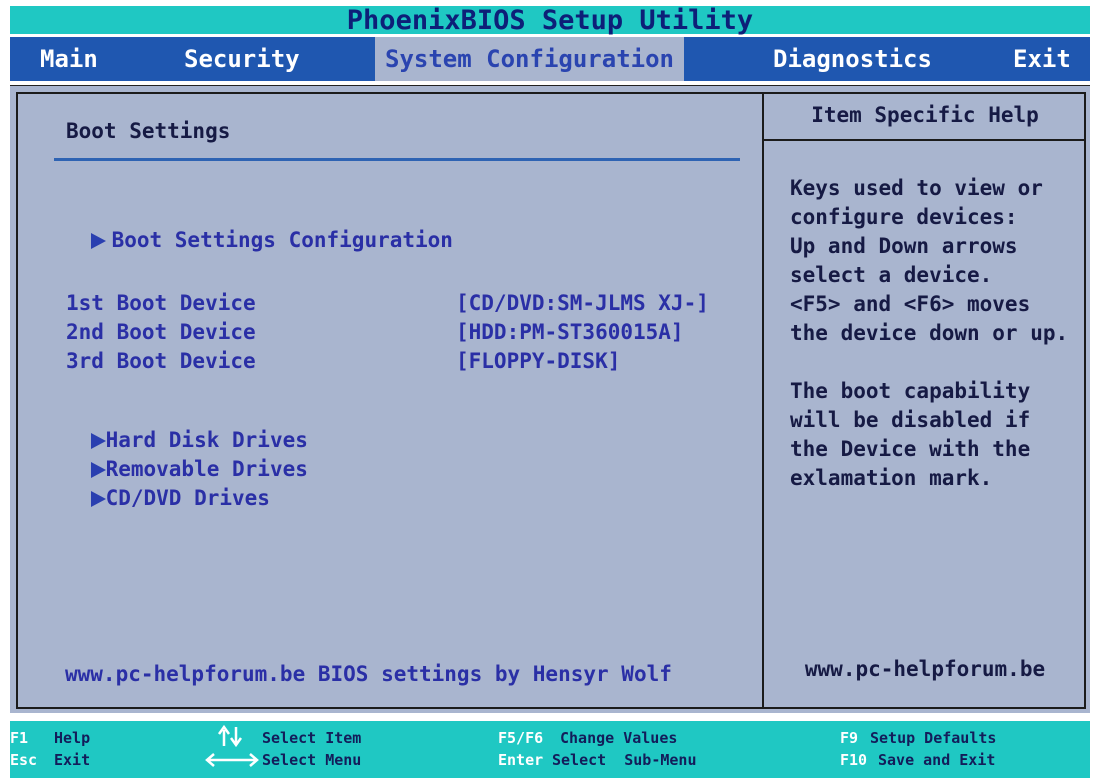 The image size is (1100, 778). What do you see at coordinates (19, 738) in the screenshot?
I see `f1-key: F1` at bounding box center [19, 738].